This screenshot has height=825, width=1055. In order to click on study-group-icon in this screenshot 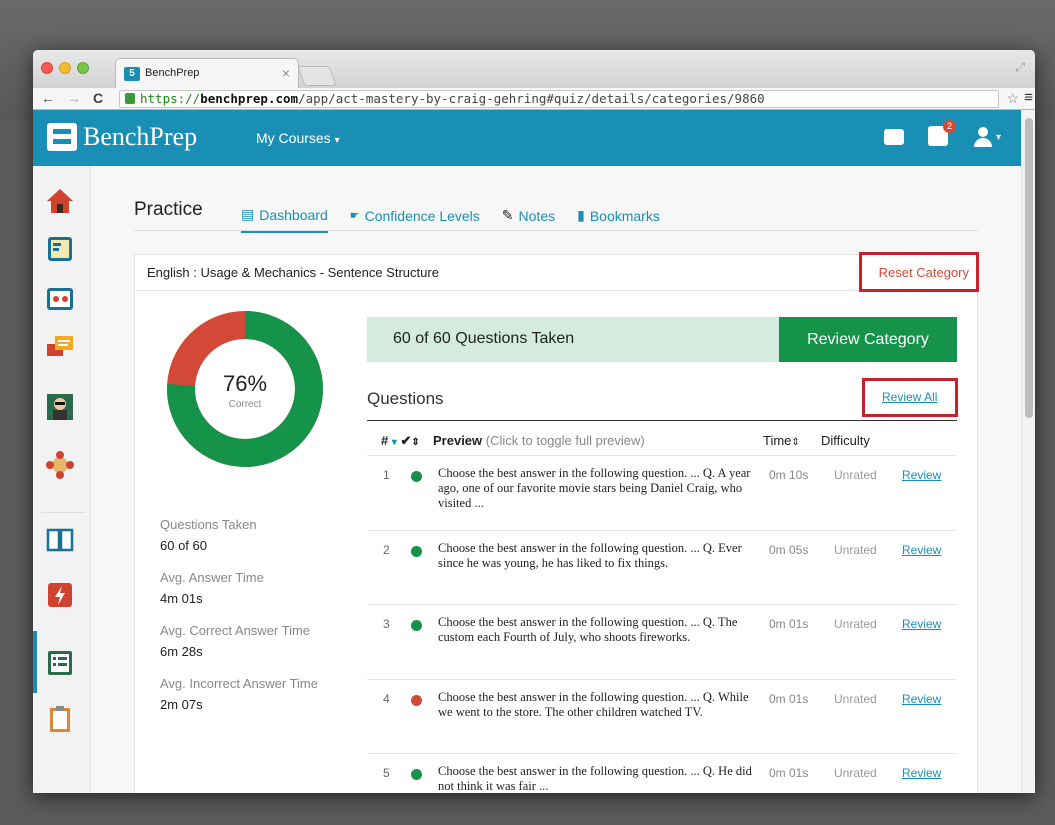, I will do `click(60, 465)`.